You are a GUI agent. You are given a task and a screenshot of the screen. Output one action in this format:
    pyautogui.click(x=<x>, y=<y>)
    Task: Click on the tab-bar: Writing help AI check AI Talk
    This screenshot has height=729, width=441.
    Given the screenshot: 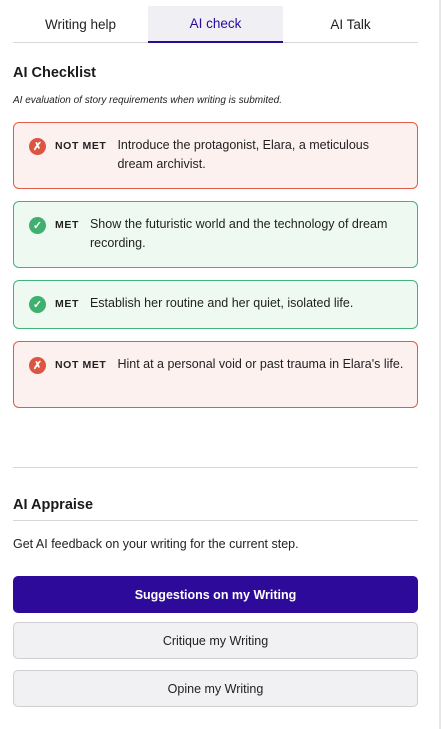 What is the action you would take?
    pyautogui.click(x=215, y=24)
    